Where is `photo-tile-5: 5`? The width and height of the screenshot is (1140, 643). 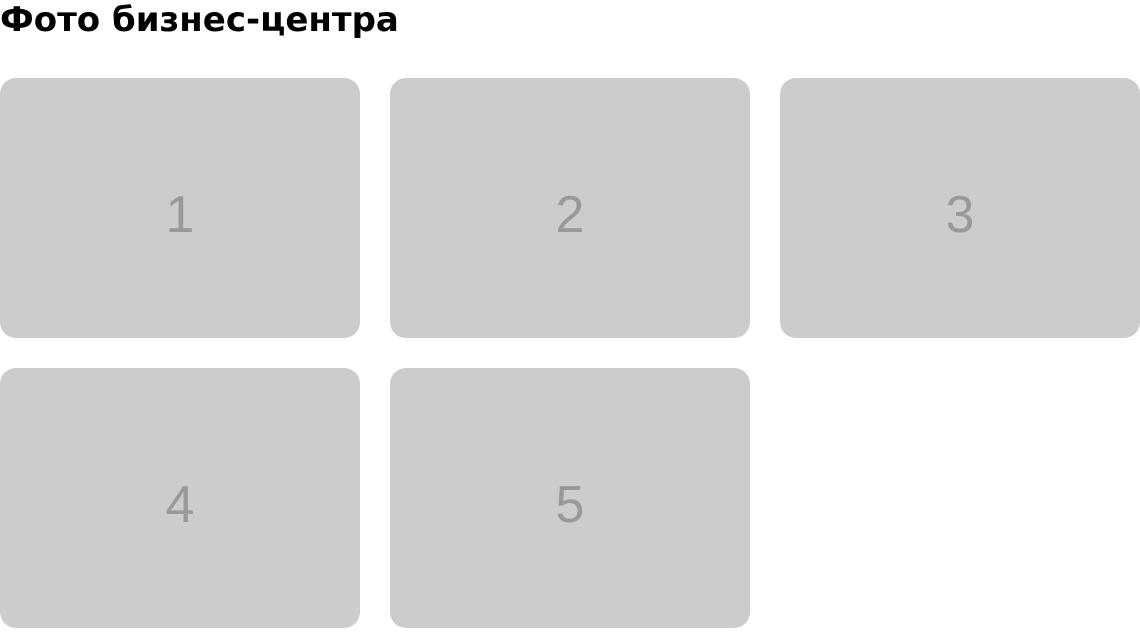
photo-tile-5: 5 is located at coordinates (570, 498).